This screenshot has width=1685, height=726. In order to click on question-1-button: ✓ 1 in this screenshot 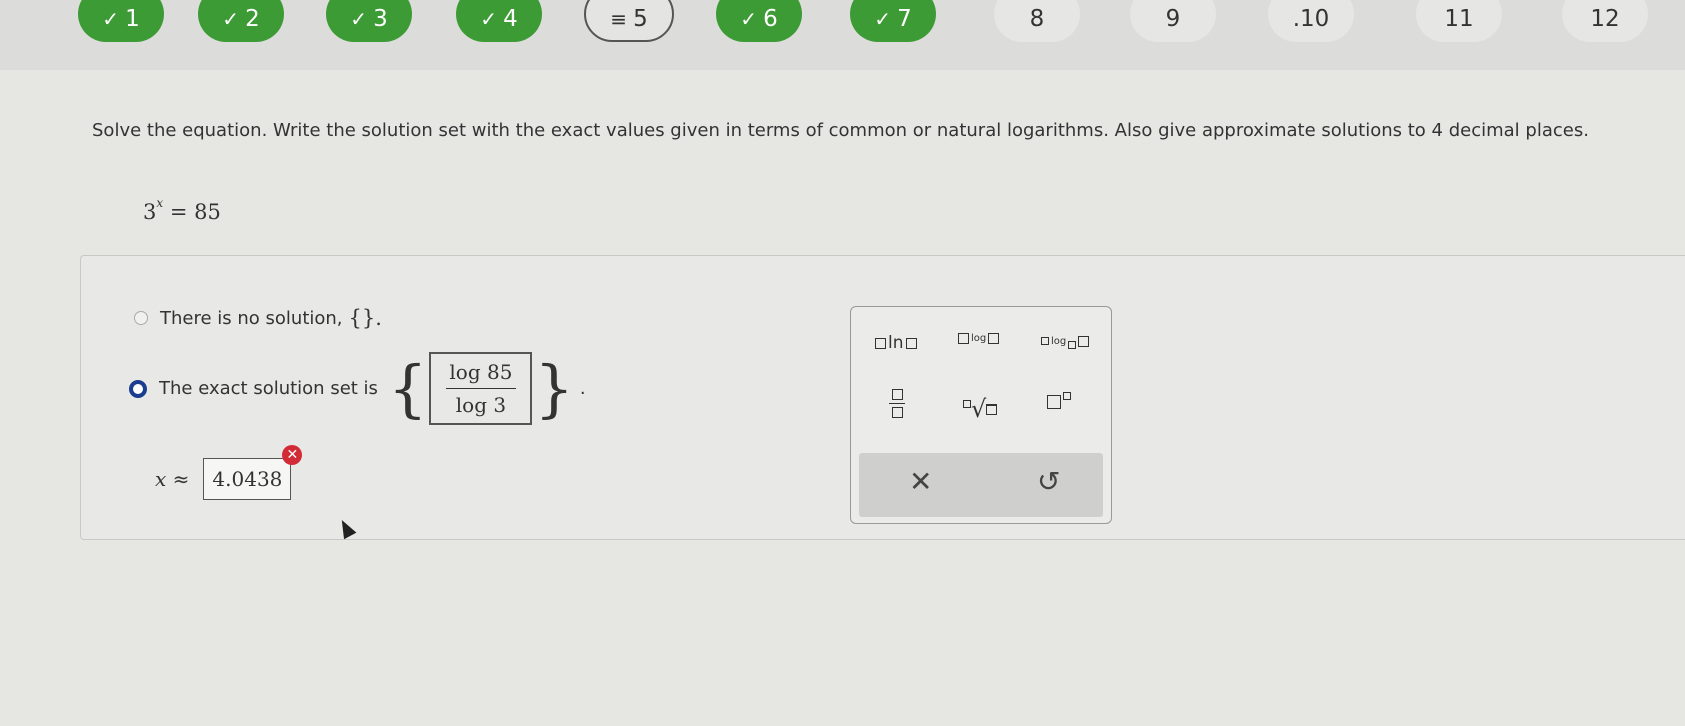, I will do `click(121, 21)`.